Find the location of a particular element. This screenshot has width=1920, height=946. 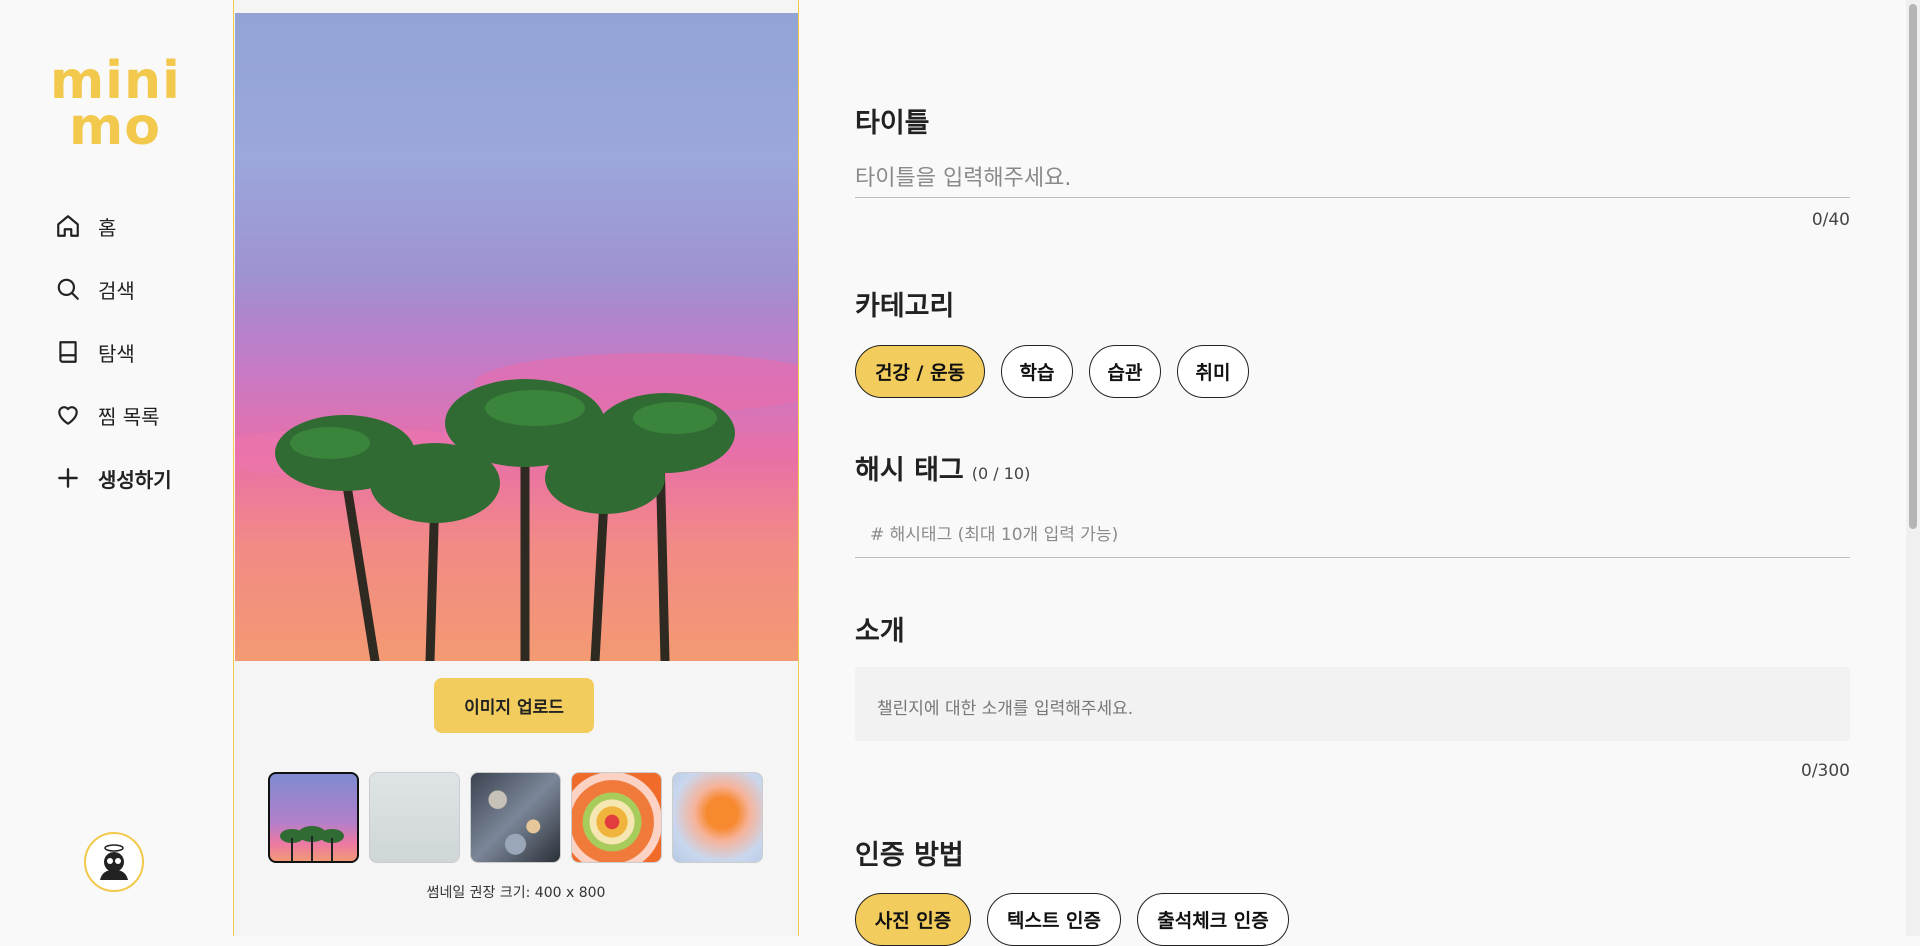

auth-chip-text: 텍스트 인증 is located at coordinates (1054, 919).